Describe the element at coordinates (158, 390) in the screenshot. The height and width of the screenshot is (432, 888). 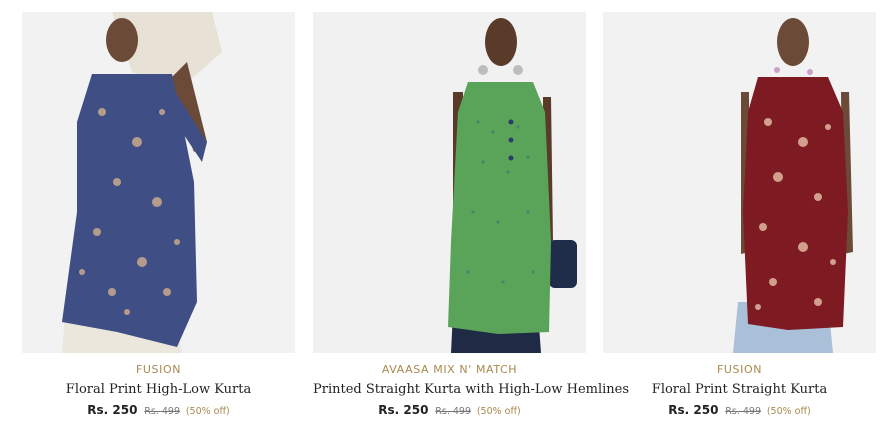
I see `product-title: Floral Print High-Low Kurta` at that location.